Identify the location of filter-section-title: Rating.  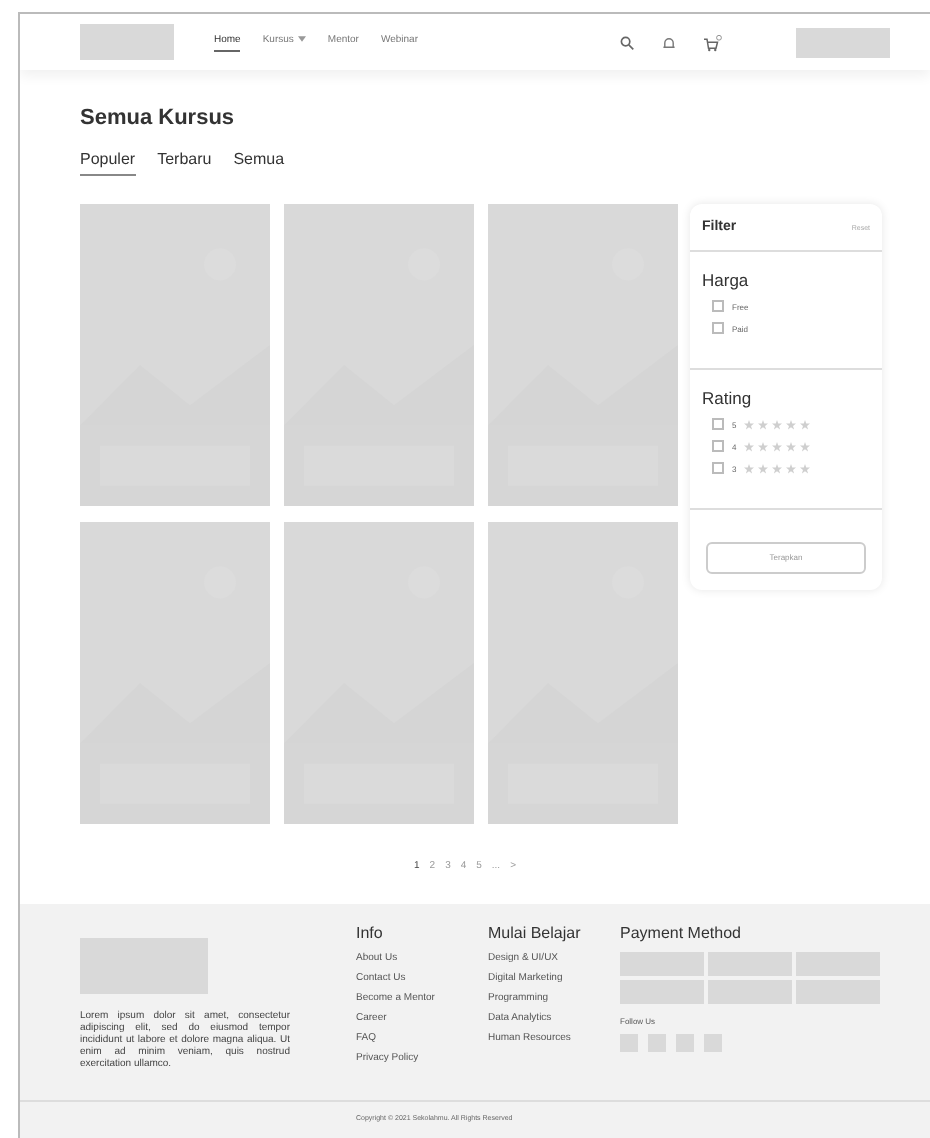
(728, 398).